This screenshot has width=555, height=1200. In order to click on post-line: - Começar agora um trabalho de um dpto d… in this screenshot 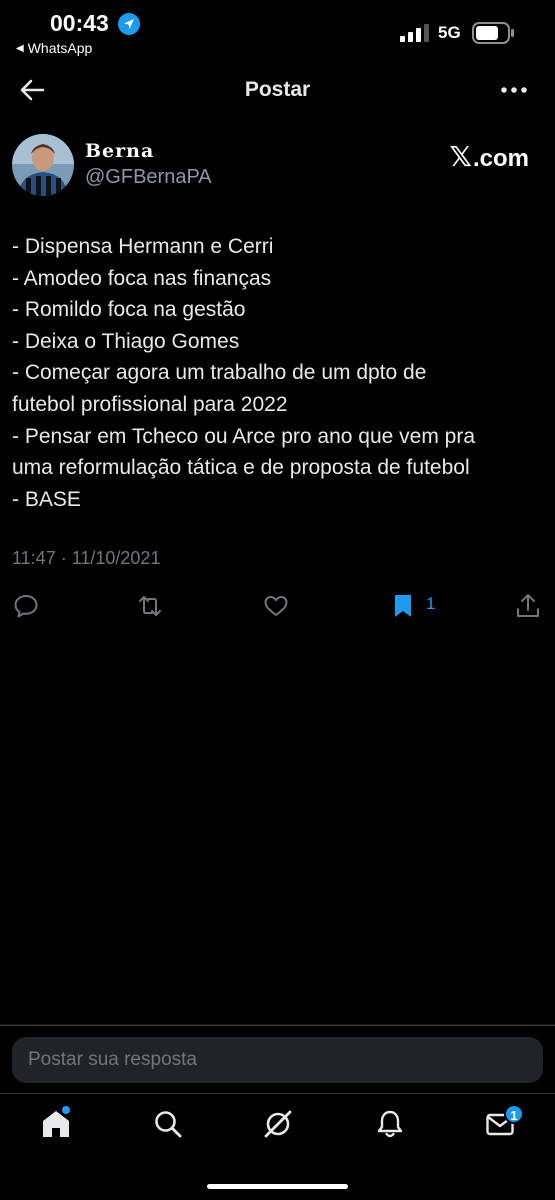, I will do `click(219, 373)`.